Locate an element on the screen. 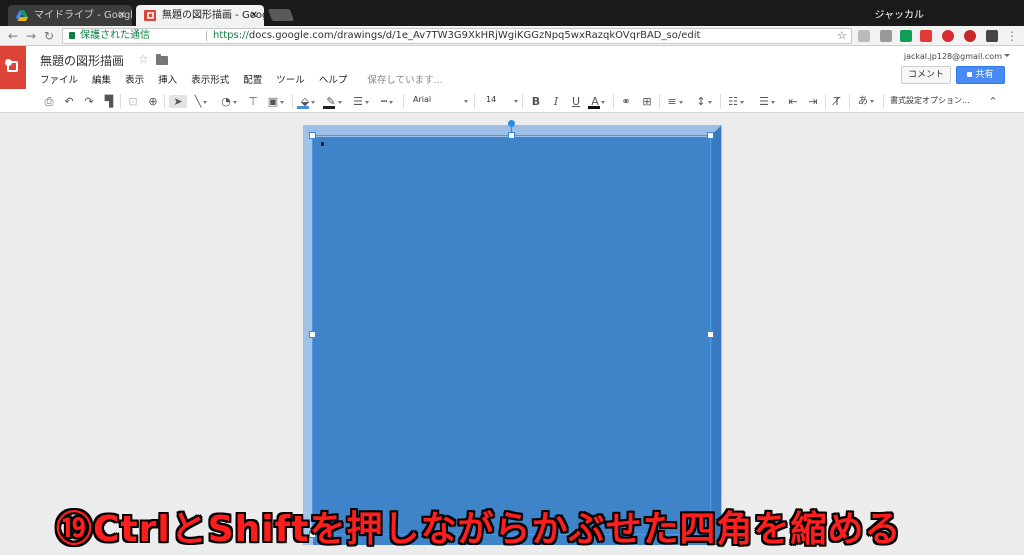  document-title: 無題の図形描画 is located at coordinates (82, 60).